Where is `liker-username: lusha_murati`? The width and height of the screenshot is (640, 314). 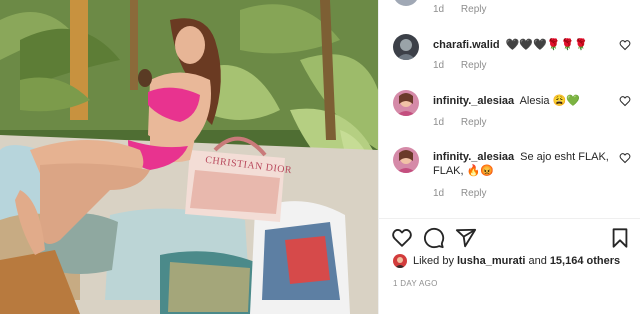
liker-username: lusha_murati is located at coordinates (491, 261).